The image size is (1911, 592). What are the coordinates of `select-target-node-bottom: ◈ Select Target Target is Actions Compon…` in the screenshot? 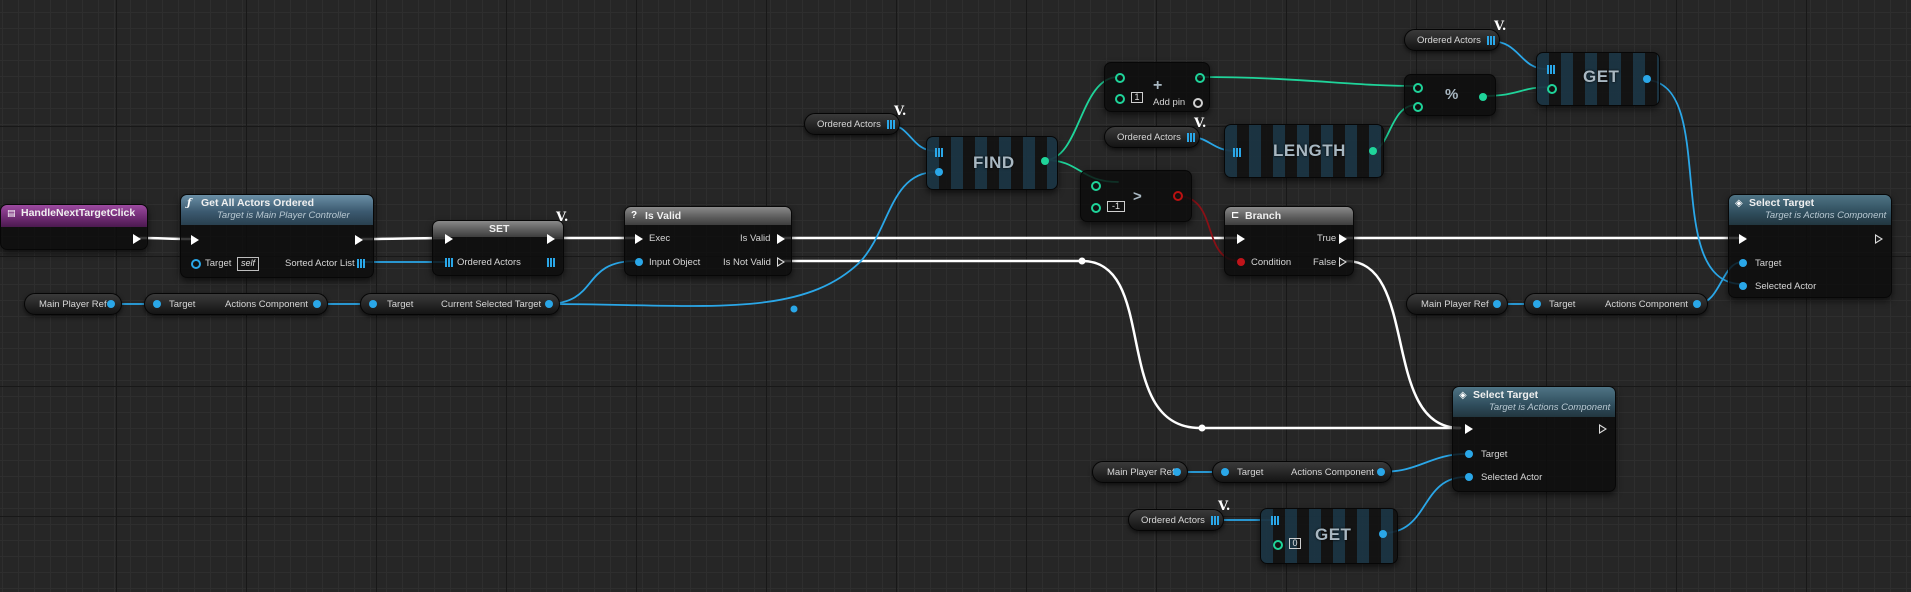 It's located at (1534, 439).